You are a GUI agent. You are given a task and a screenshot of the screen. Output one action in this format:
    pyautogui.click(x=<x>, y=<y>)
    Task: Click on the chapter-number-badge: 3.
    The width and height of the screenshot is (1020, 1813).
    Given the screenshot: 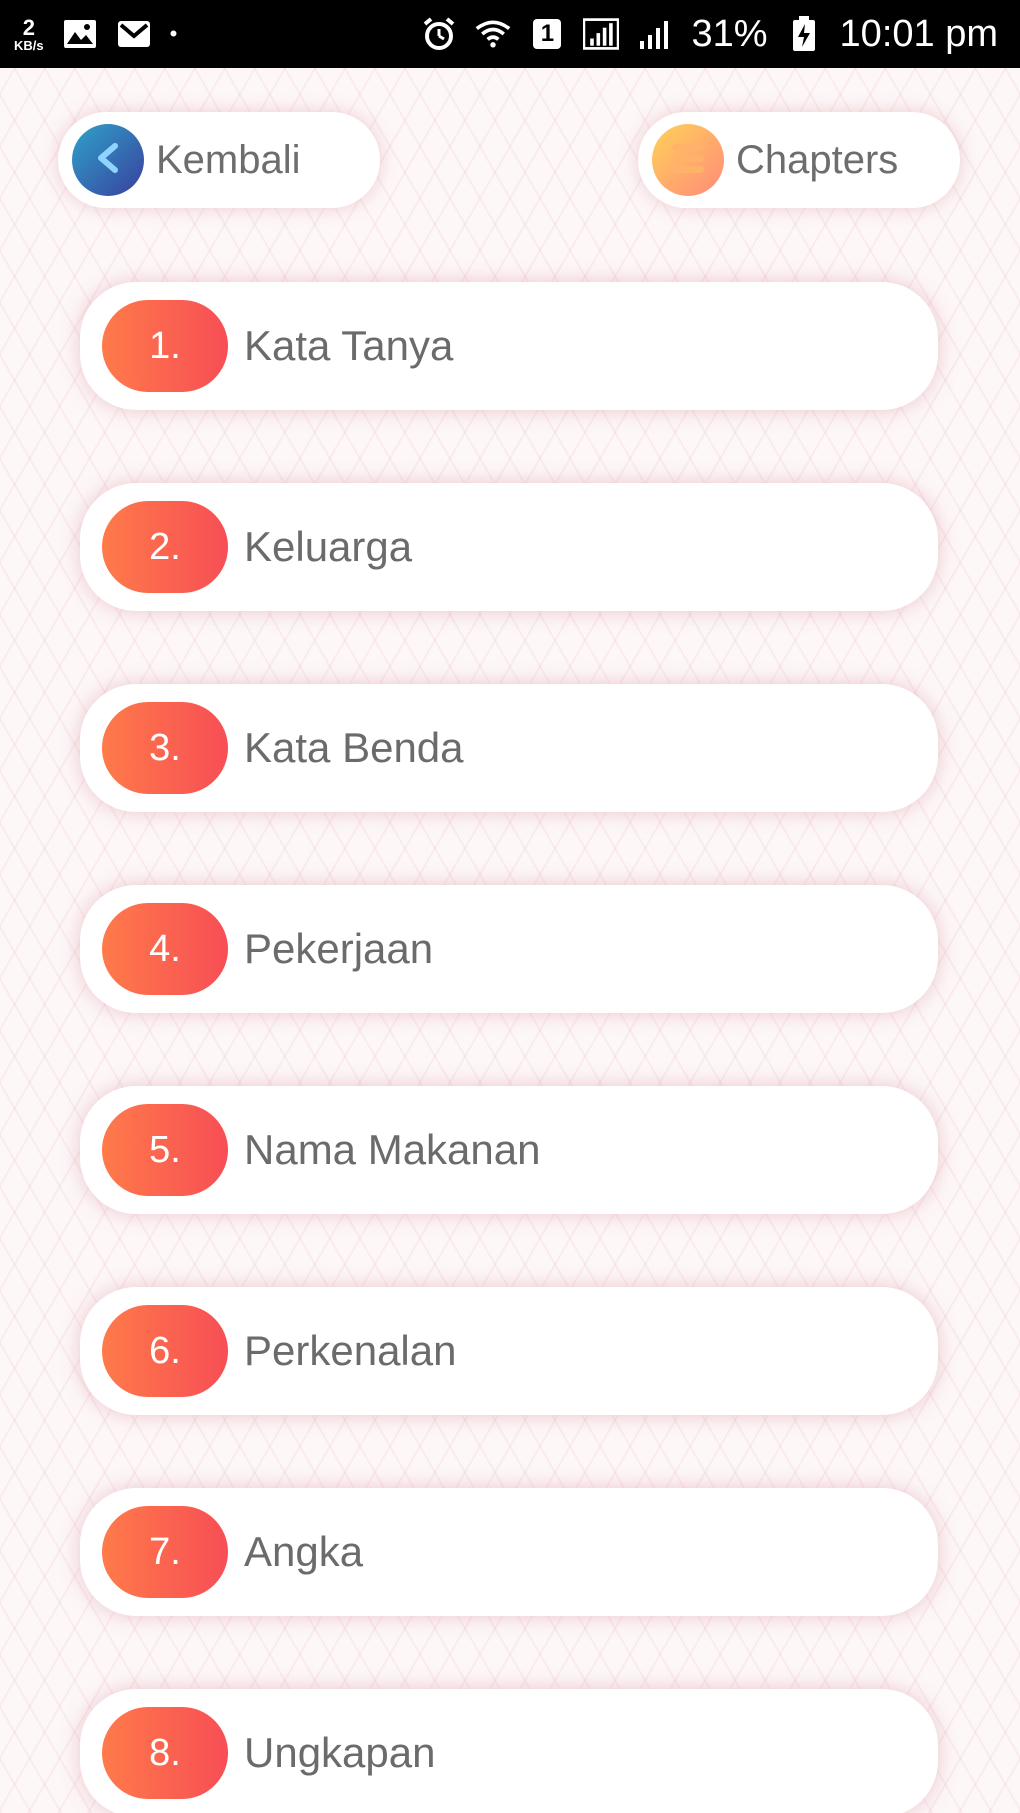 What is the action you would take?
    pyautogui.click(x=165, y=748)
    